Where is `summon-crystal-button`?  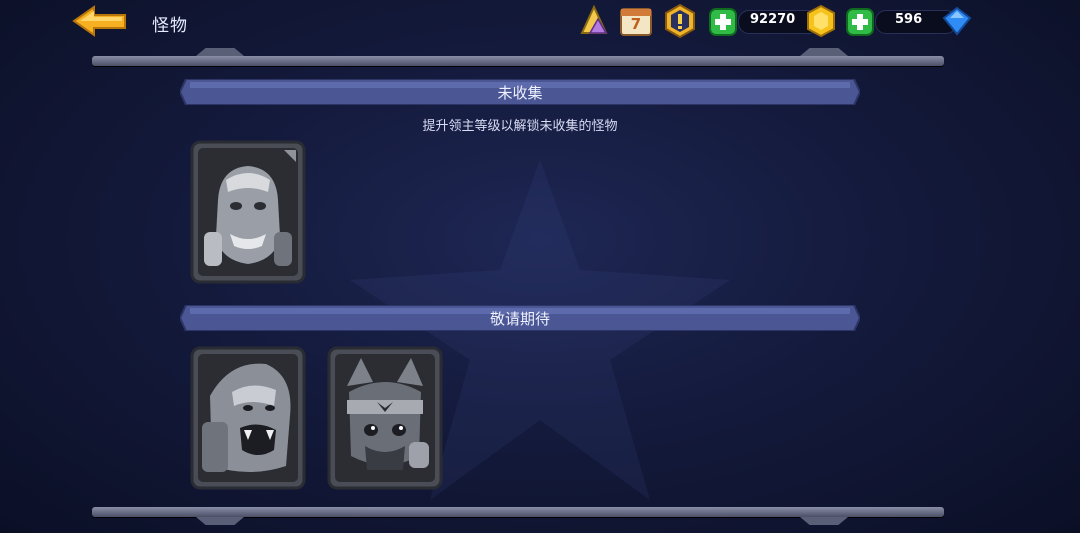
summon-crystal-button is located at coordinates (594, 21).